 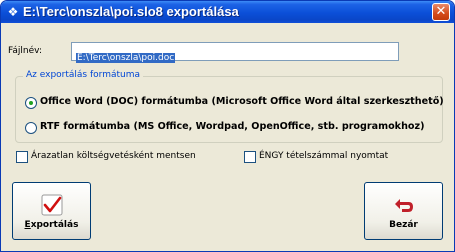 I want to click on checkmark-icon, so click(x=52, y=205).